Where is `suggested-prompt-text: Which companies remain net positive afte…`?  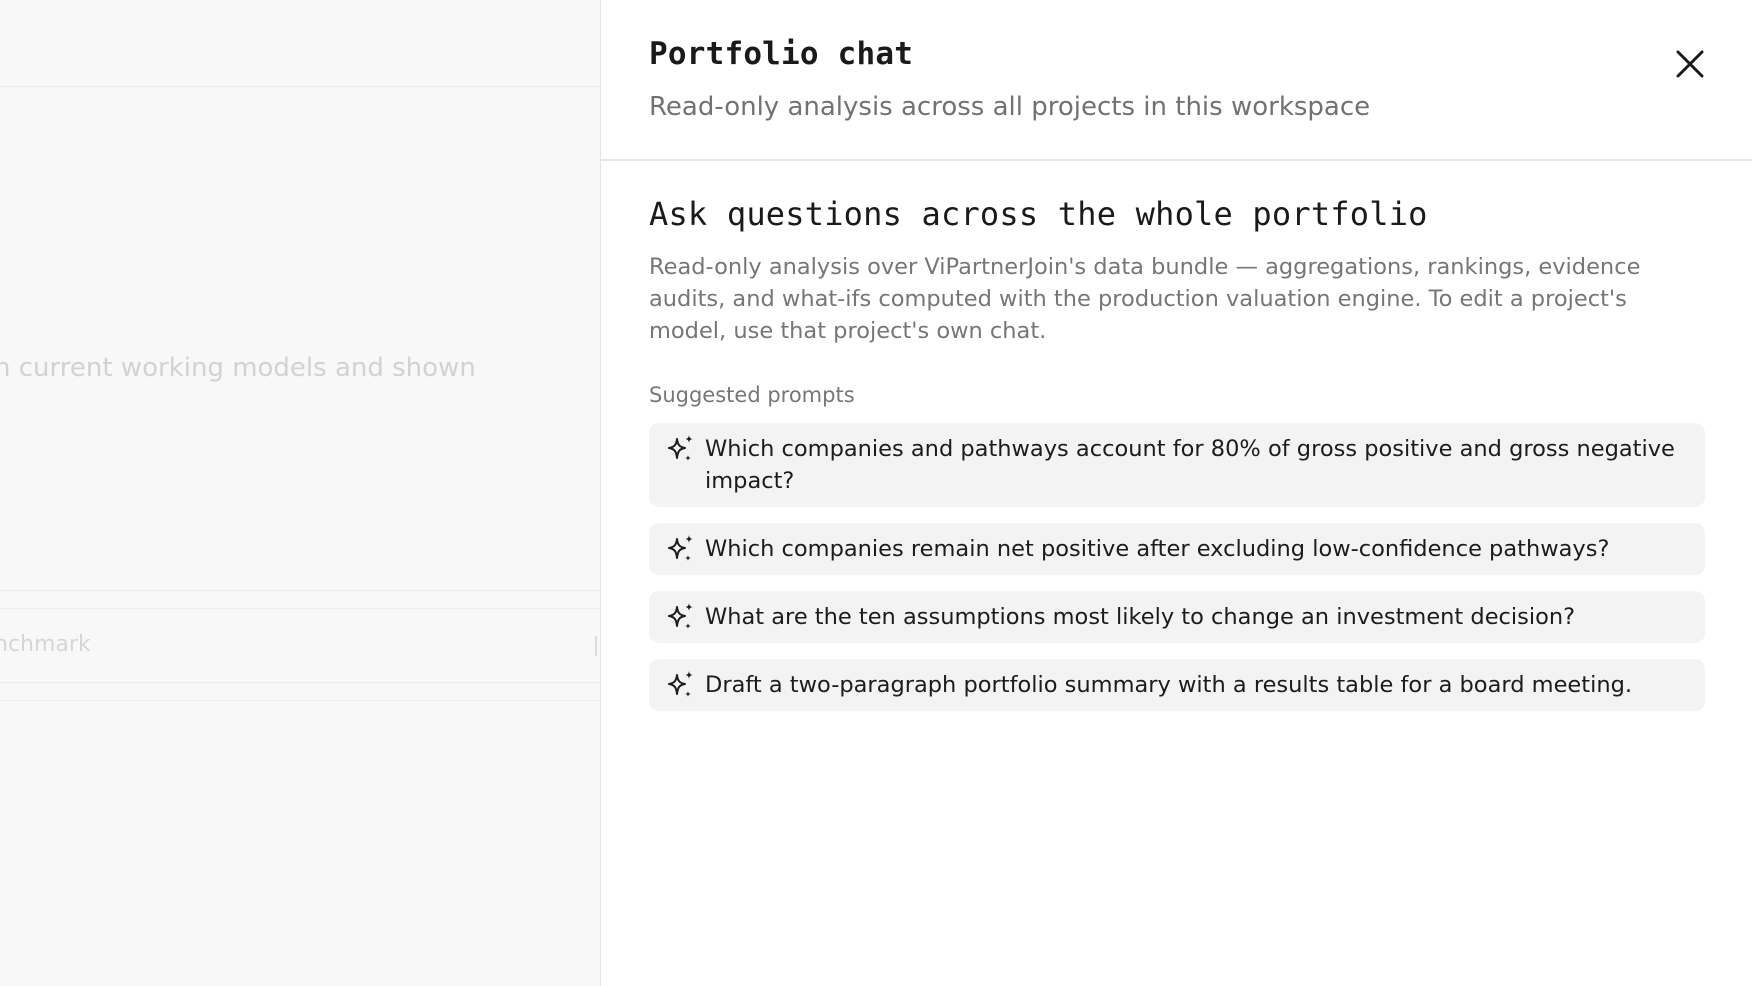 suggested-prompt-text: Which companies remain net positive afte… is located at coordinates (1157, 549).